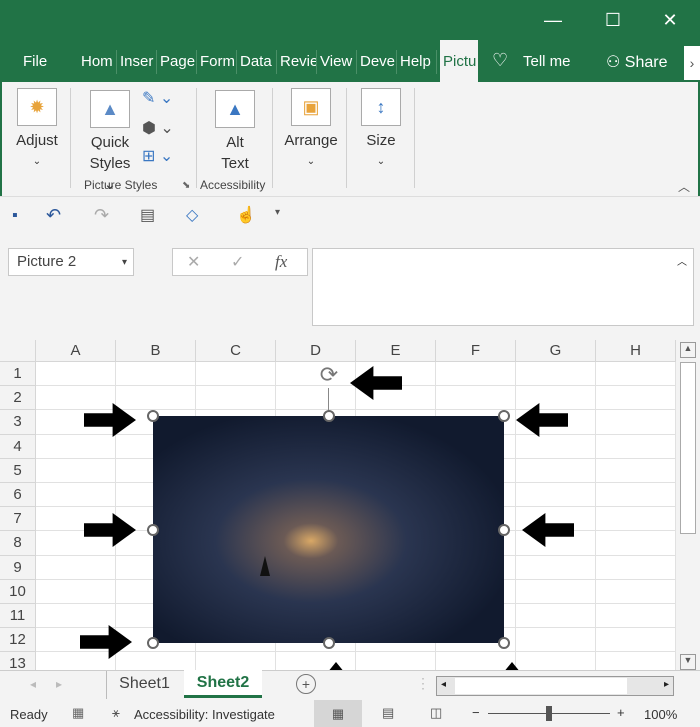 Image resolution: width=700 pixels, height=727 pixels. I want to click on size-button: ↕ Size ⌄, so click(381, 130).